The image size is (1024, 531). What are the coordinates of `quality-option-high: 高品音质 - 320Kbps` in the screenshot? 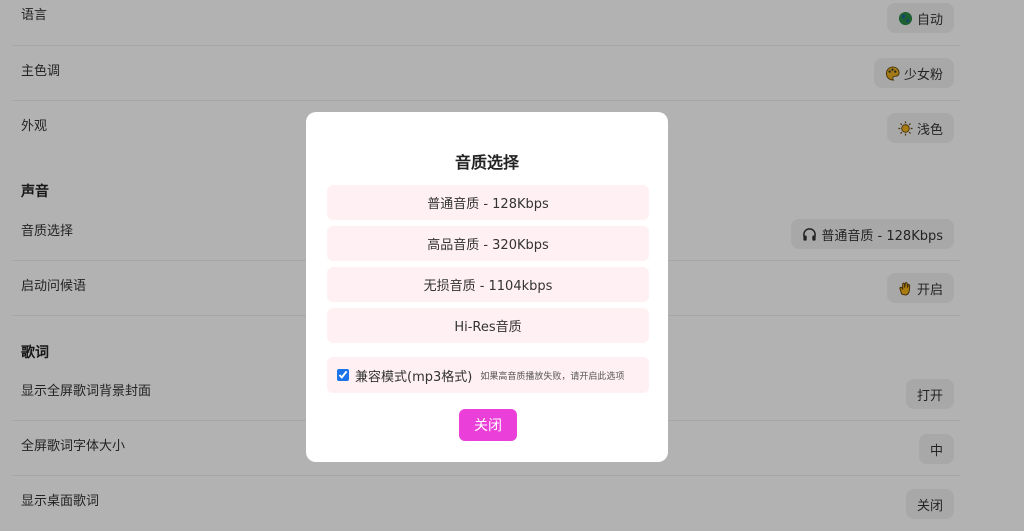 It's located at (488, 243).